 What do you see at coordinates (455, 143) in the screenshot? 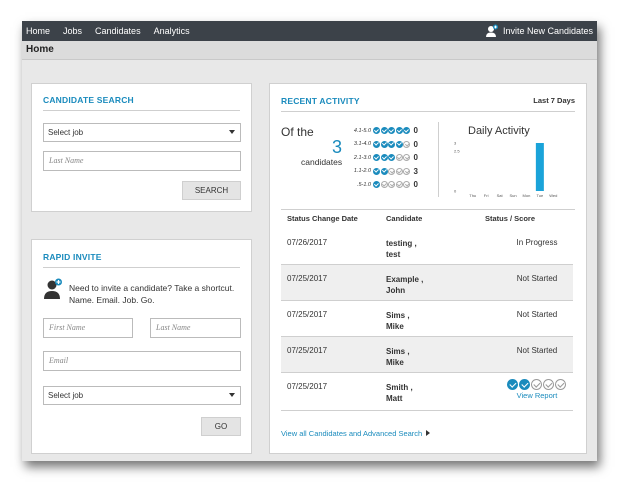
I see `y-tick-label: 3` at bounding box center [455, 143].